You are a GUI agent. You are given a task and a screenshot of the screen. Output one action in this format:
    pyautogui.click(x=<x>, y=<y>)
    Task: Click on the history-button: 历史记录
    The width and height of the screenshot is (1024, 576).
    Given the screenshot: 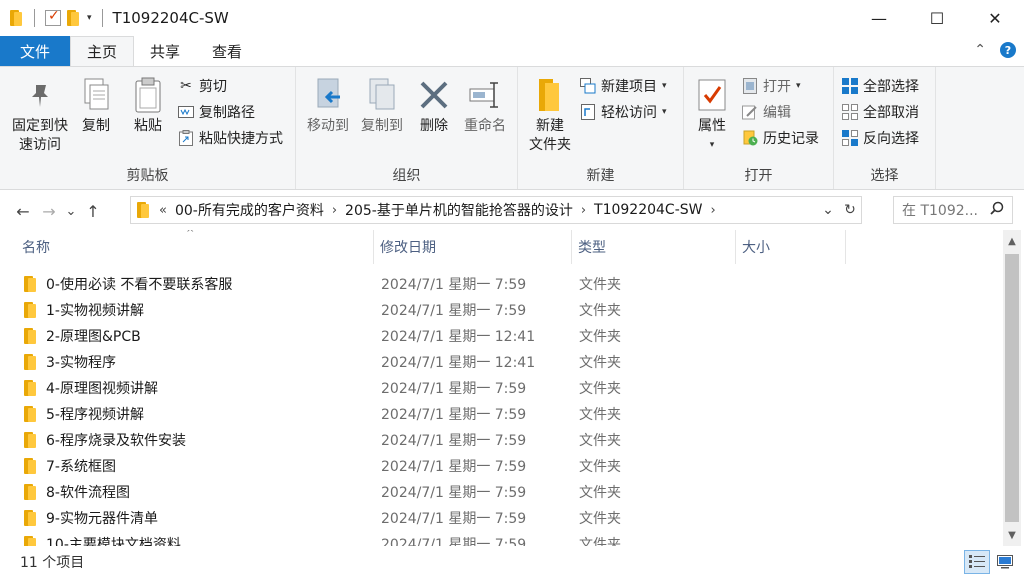 What is the action you would take?
    pyautogui.click(x=780, y=138)
    